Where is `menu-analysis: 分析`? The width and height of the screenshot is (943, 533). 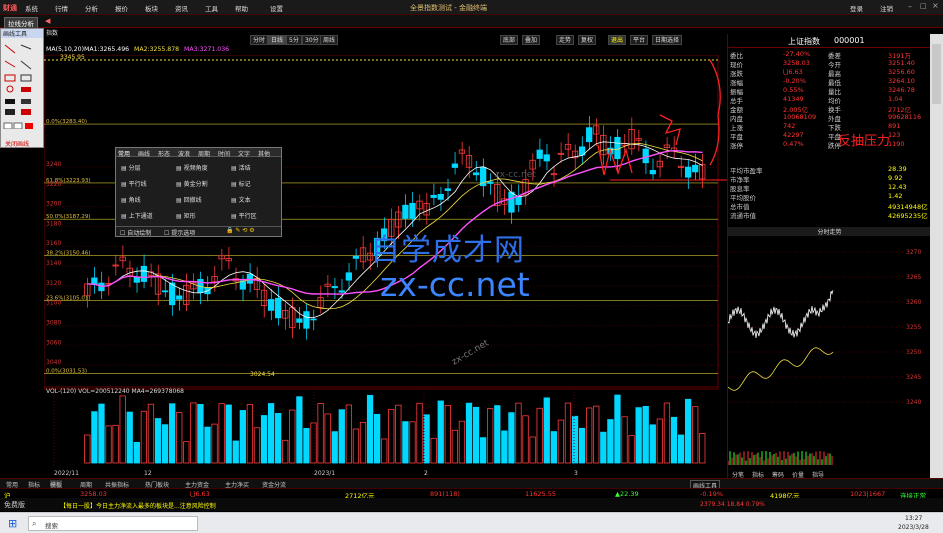
menu-analysis: 分析 is located at coordinates (91, 8).